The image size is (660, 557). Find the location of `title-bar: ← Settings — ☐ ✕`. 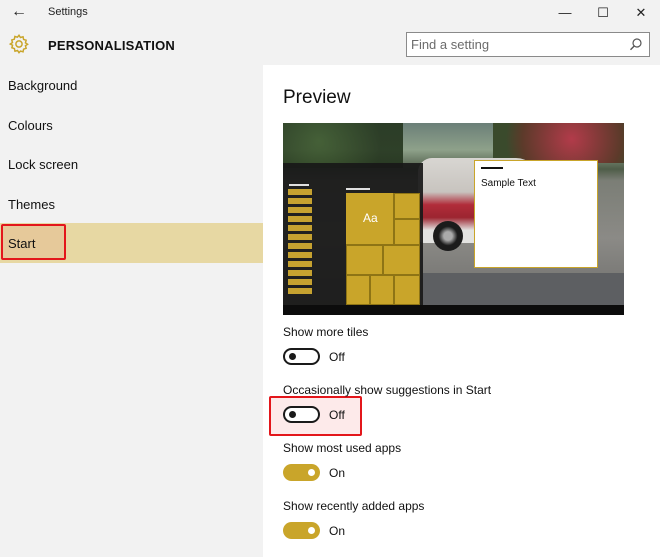

title-bar: ← Settings — ☐ ✕ is located at coordinates (330, 12).